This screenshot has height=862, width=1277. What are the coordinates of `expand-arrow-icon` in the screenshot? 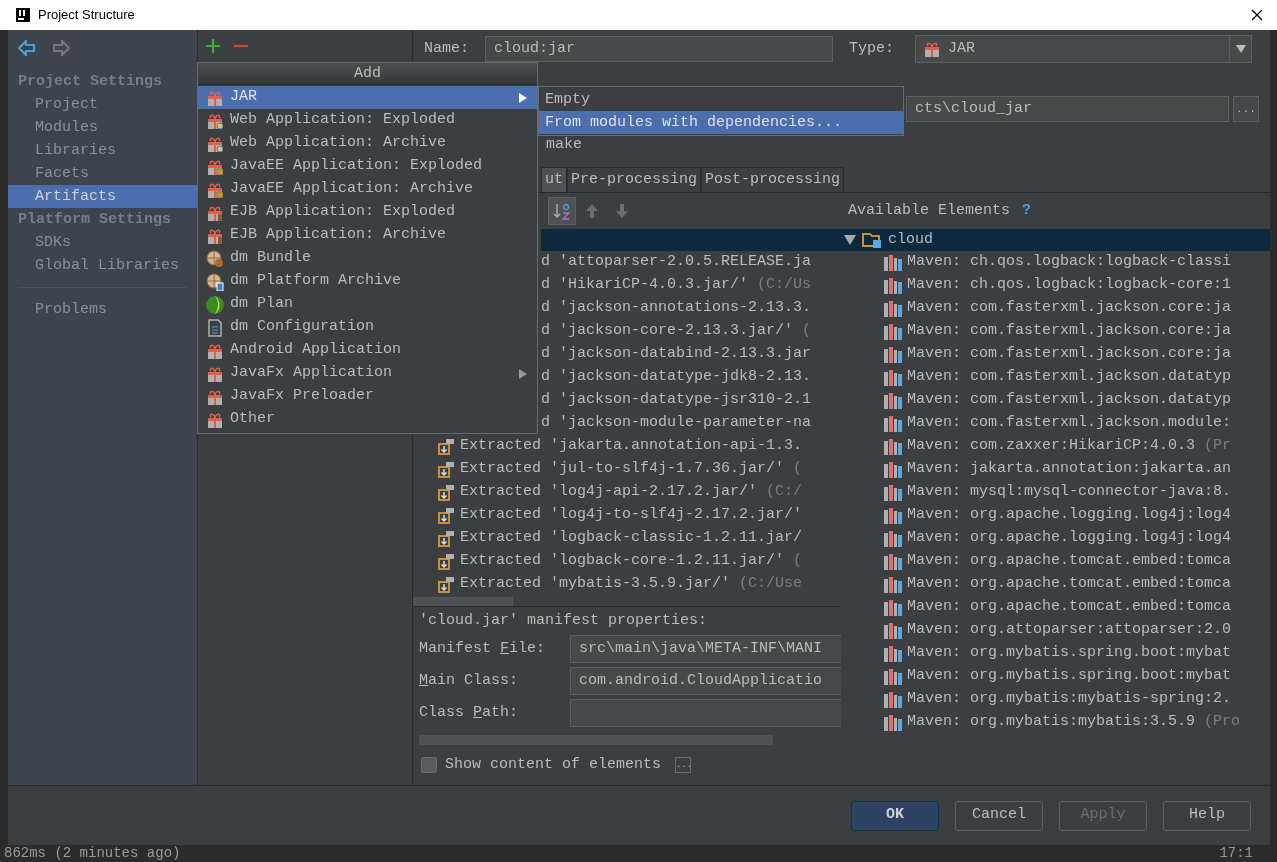 It's located at (850, 240).